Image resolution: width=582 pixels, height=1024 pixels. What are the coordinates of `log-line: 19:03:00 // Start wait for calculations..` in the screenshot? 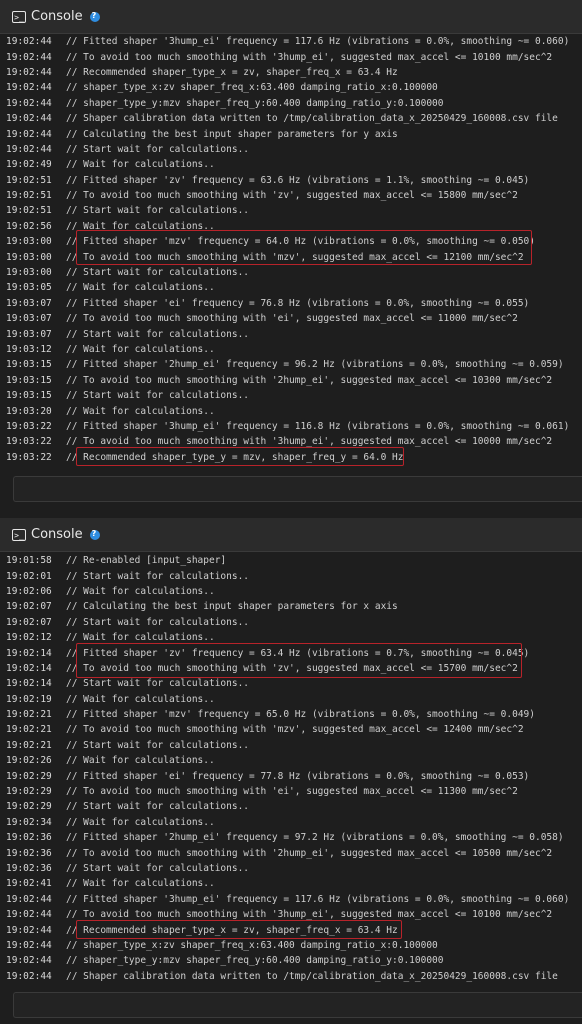 It's located at (291, 272).